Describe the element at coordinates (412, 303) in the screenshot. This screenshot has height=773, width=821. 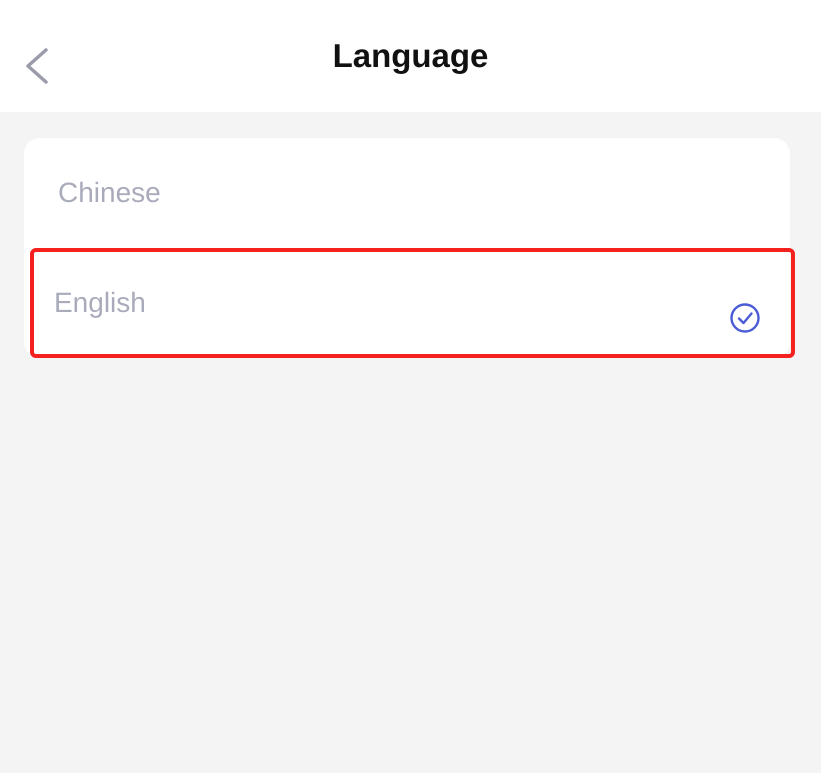
I see `highlighted-language-option: English` at that location.